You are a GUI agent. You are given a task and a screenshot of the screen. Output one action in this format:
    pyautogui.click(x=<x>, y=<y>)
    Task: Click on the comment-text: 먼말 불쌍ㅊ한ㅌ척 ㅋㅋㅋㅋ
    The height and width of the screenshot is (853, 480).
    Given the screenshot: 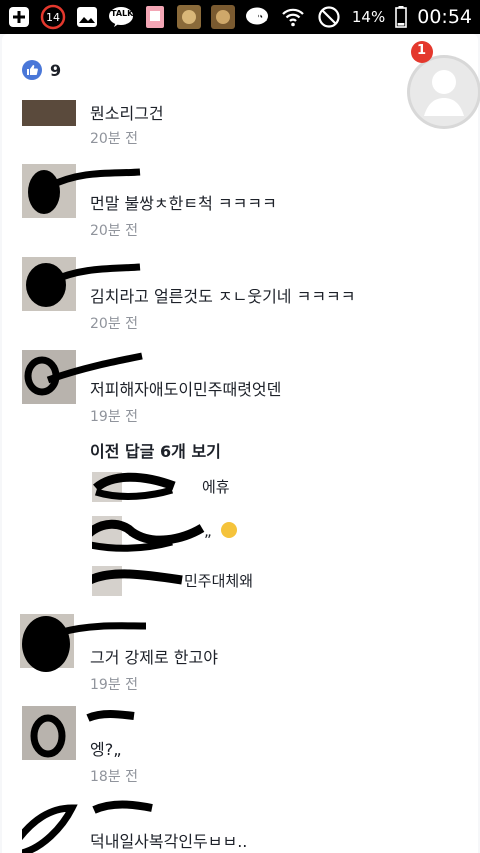 What is the action you would take?
    pyautogui.click(x=183, y=203)
    